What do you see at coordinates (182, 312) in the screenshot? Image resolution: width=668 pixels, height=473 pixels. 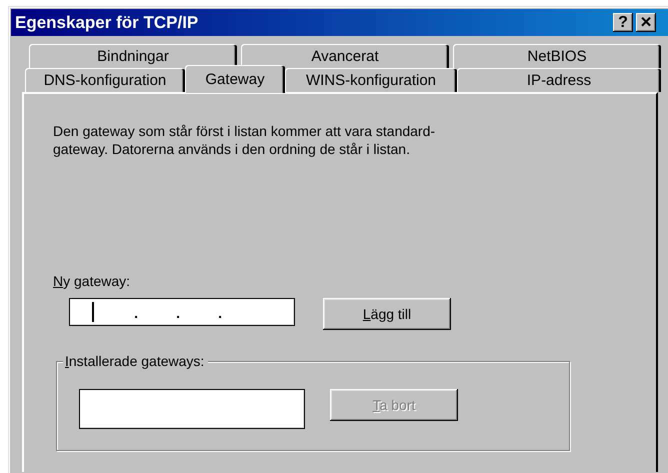 I see `ip-address-field: . . .` at bounding box center [182, 312].